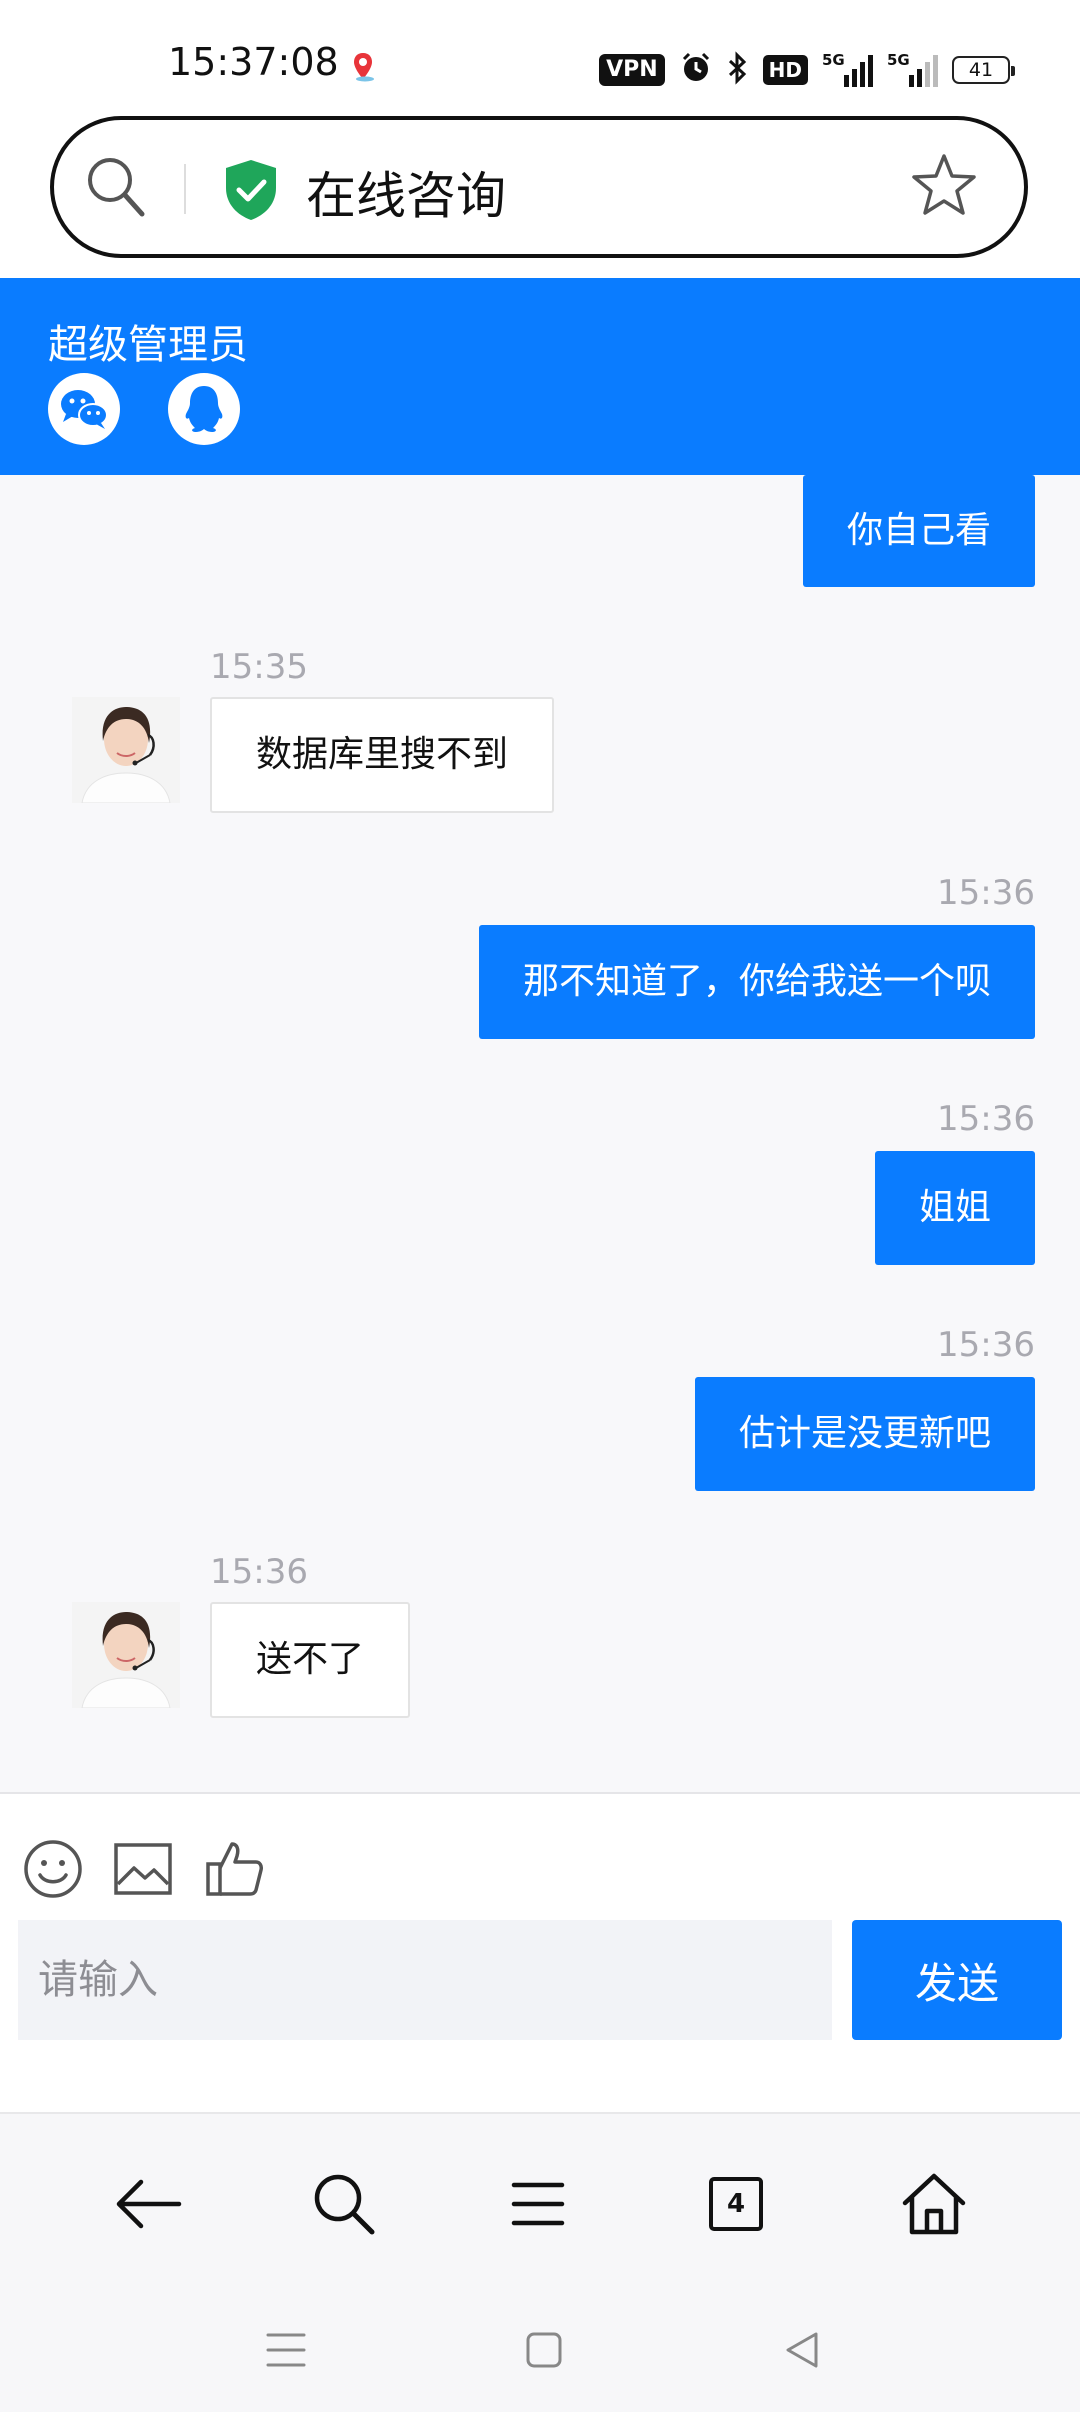 The image size is (1080, 2412). What do you see at coordinates (847, 69) in the screenshot?
I see `signal-icon-sim1: 5G` at bounding box center [847, 69].